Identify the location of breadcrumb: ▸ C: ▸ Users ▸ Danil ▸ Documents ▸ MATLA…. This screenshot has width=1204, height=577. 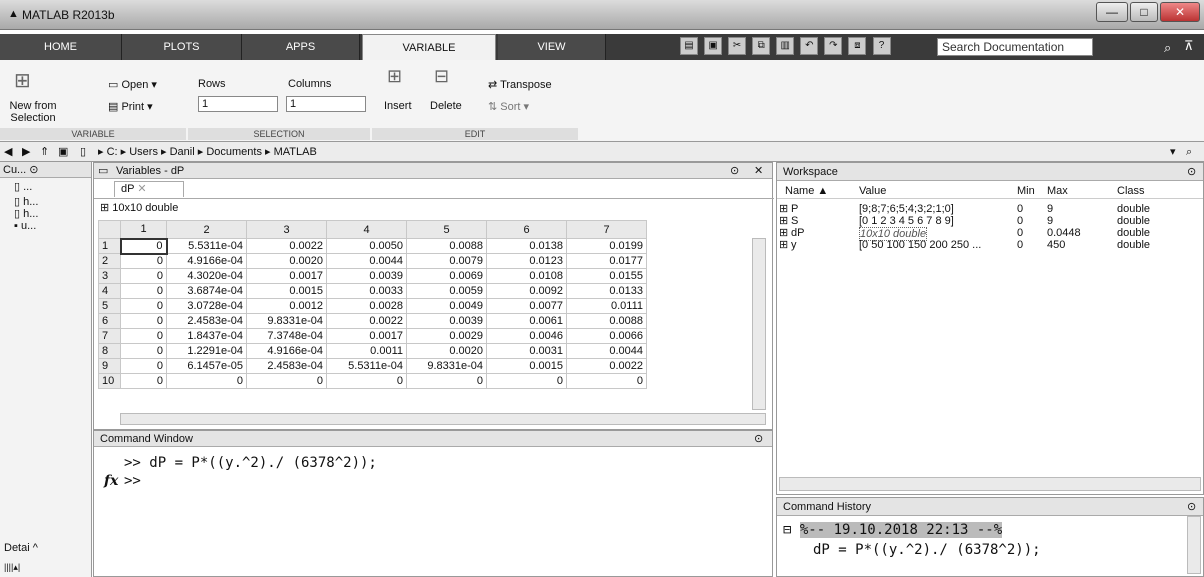
(207, 152).